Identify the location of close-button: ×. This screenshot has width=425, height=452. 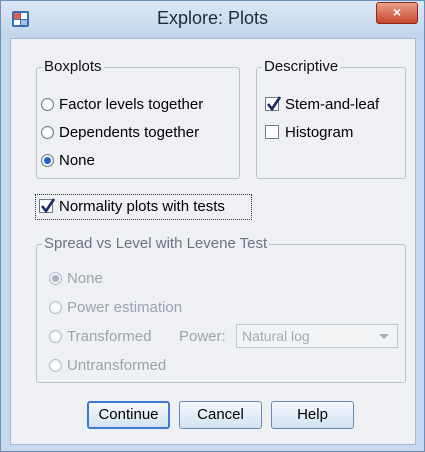
(397, 13).